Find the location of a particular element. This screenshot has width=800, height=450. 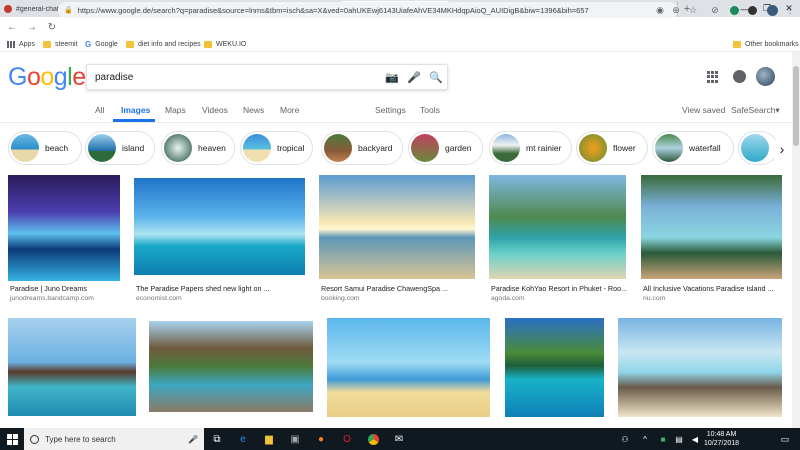

bookmark-star-icon: ☆ is located at coordinates (693, 10).